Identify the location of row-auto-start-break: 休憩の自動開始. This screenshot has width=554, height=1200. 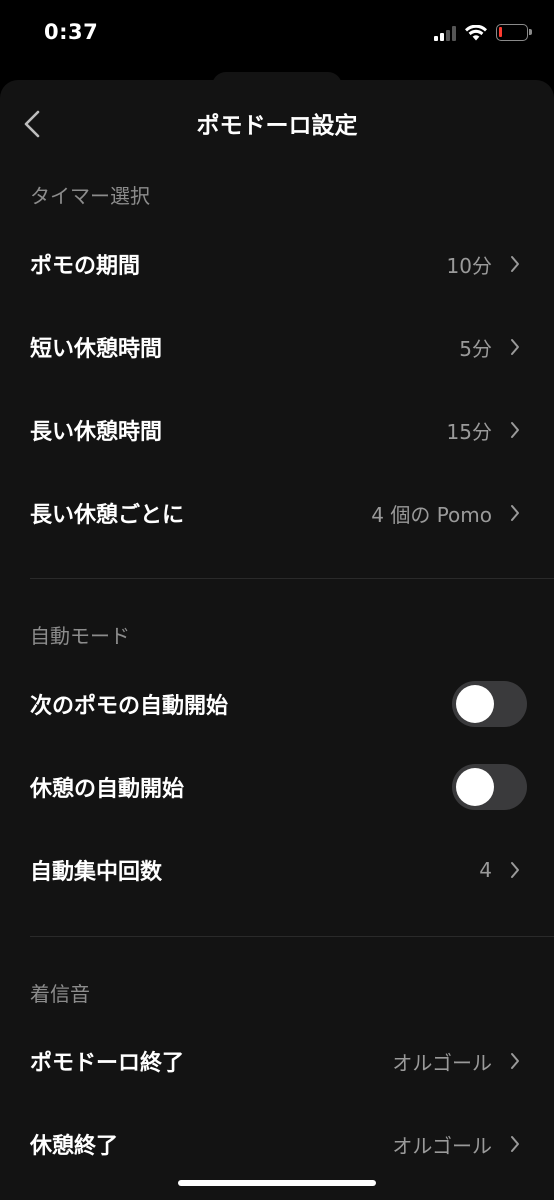
(277, 787).